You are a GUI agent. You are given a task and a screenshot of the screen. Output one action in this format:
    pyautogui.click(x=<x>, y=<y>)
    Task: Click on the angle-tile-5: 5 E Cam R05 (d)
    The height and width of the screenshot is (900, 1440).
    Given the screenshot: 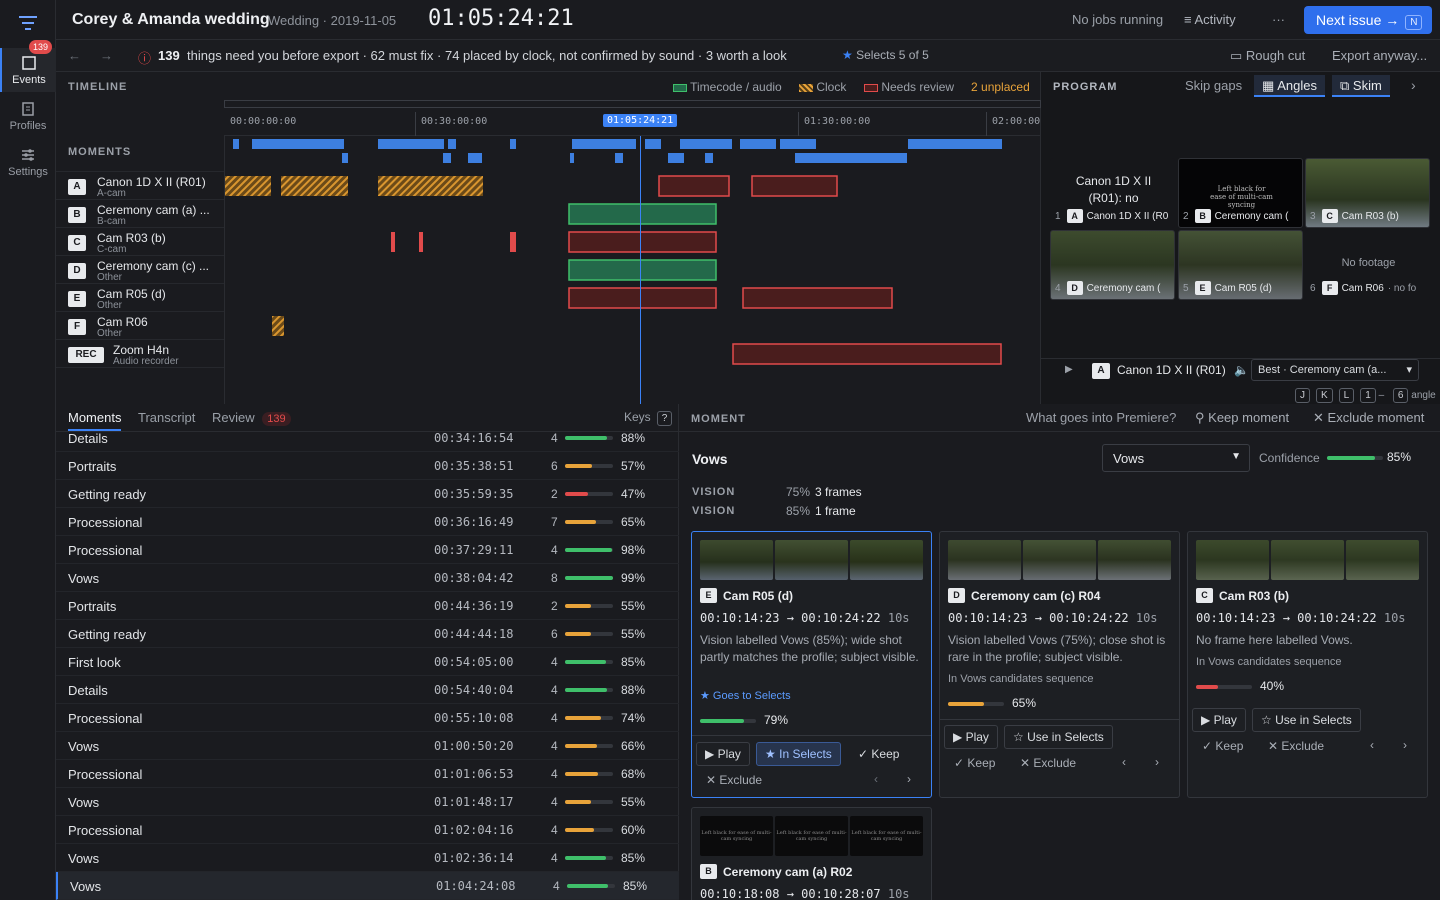 What is the action you would take?
    pyautogui.click(x=1240, y=265)
    